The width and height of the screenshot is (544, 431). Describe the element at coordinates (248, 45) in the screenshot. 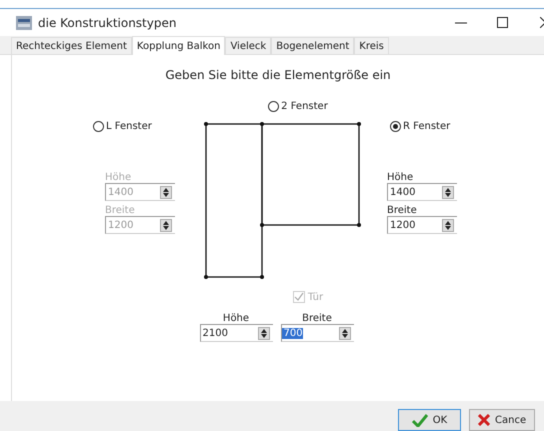

I see `tab: Vieleck` at that location.